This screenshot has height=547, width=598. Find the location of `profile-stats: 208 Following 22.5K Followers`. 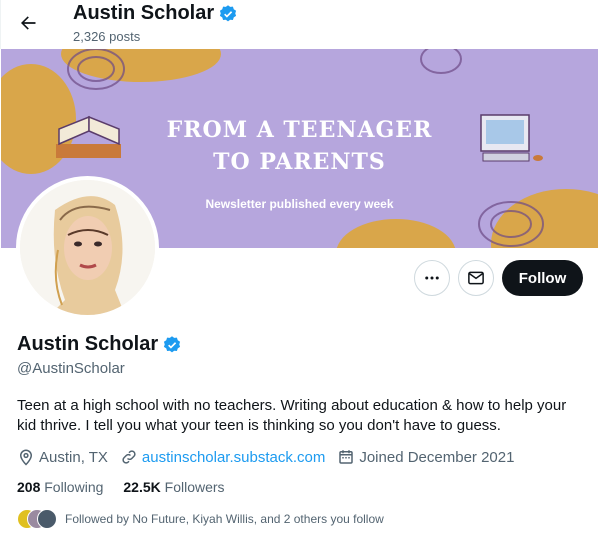

profile-stats: 208 Following 22.5K Followers is located at coordinates (131, 487).